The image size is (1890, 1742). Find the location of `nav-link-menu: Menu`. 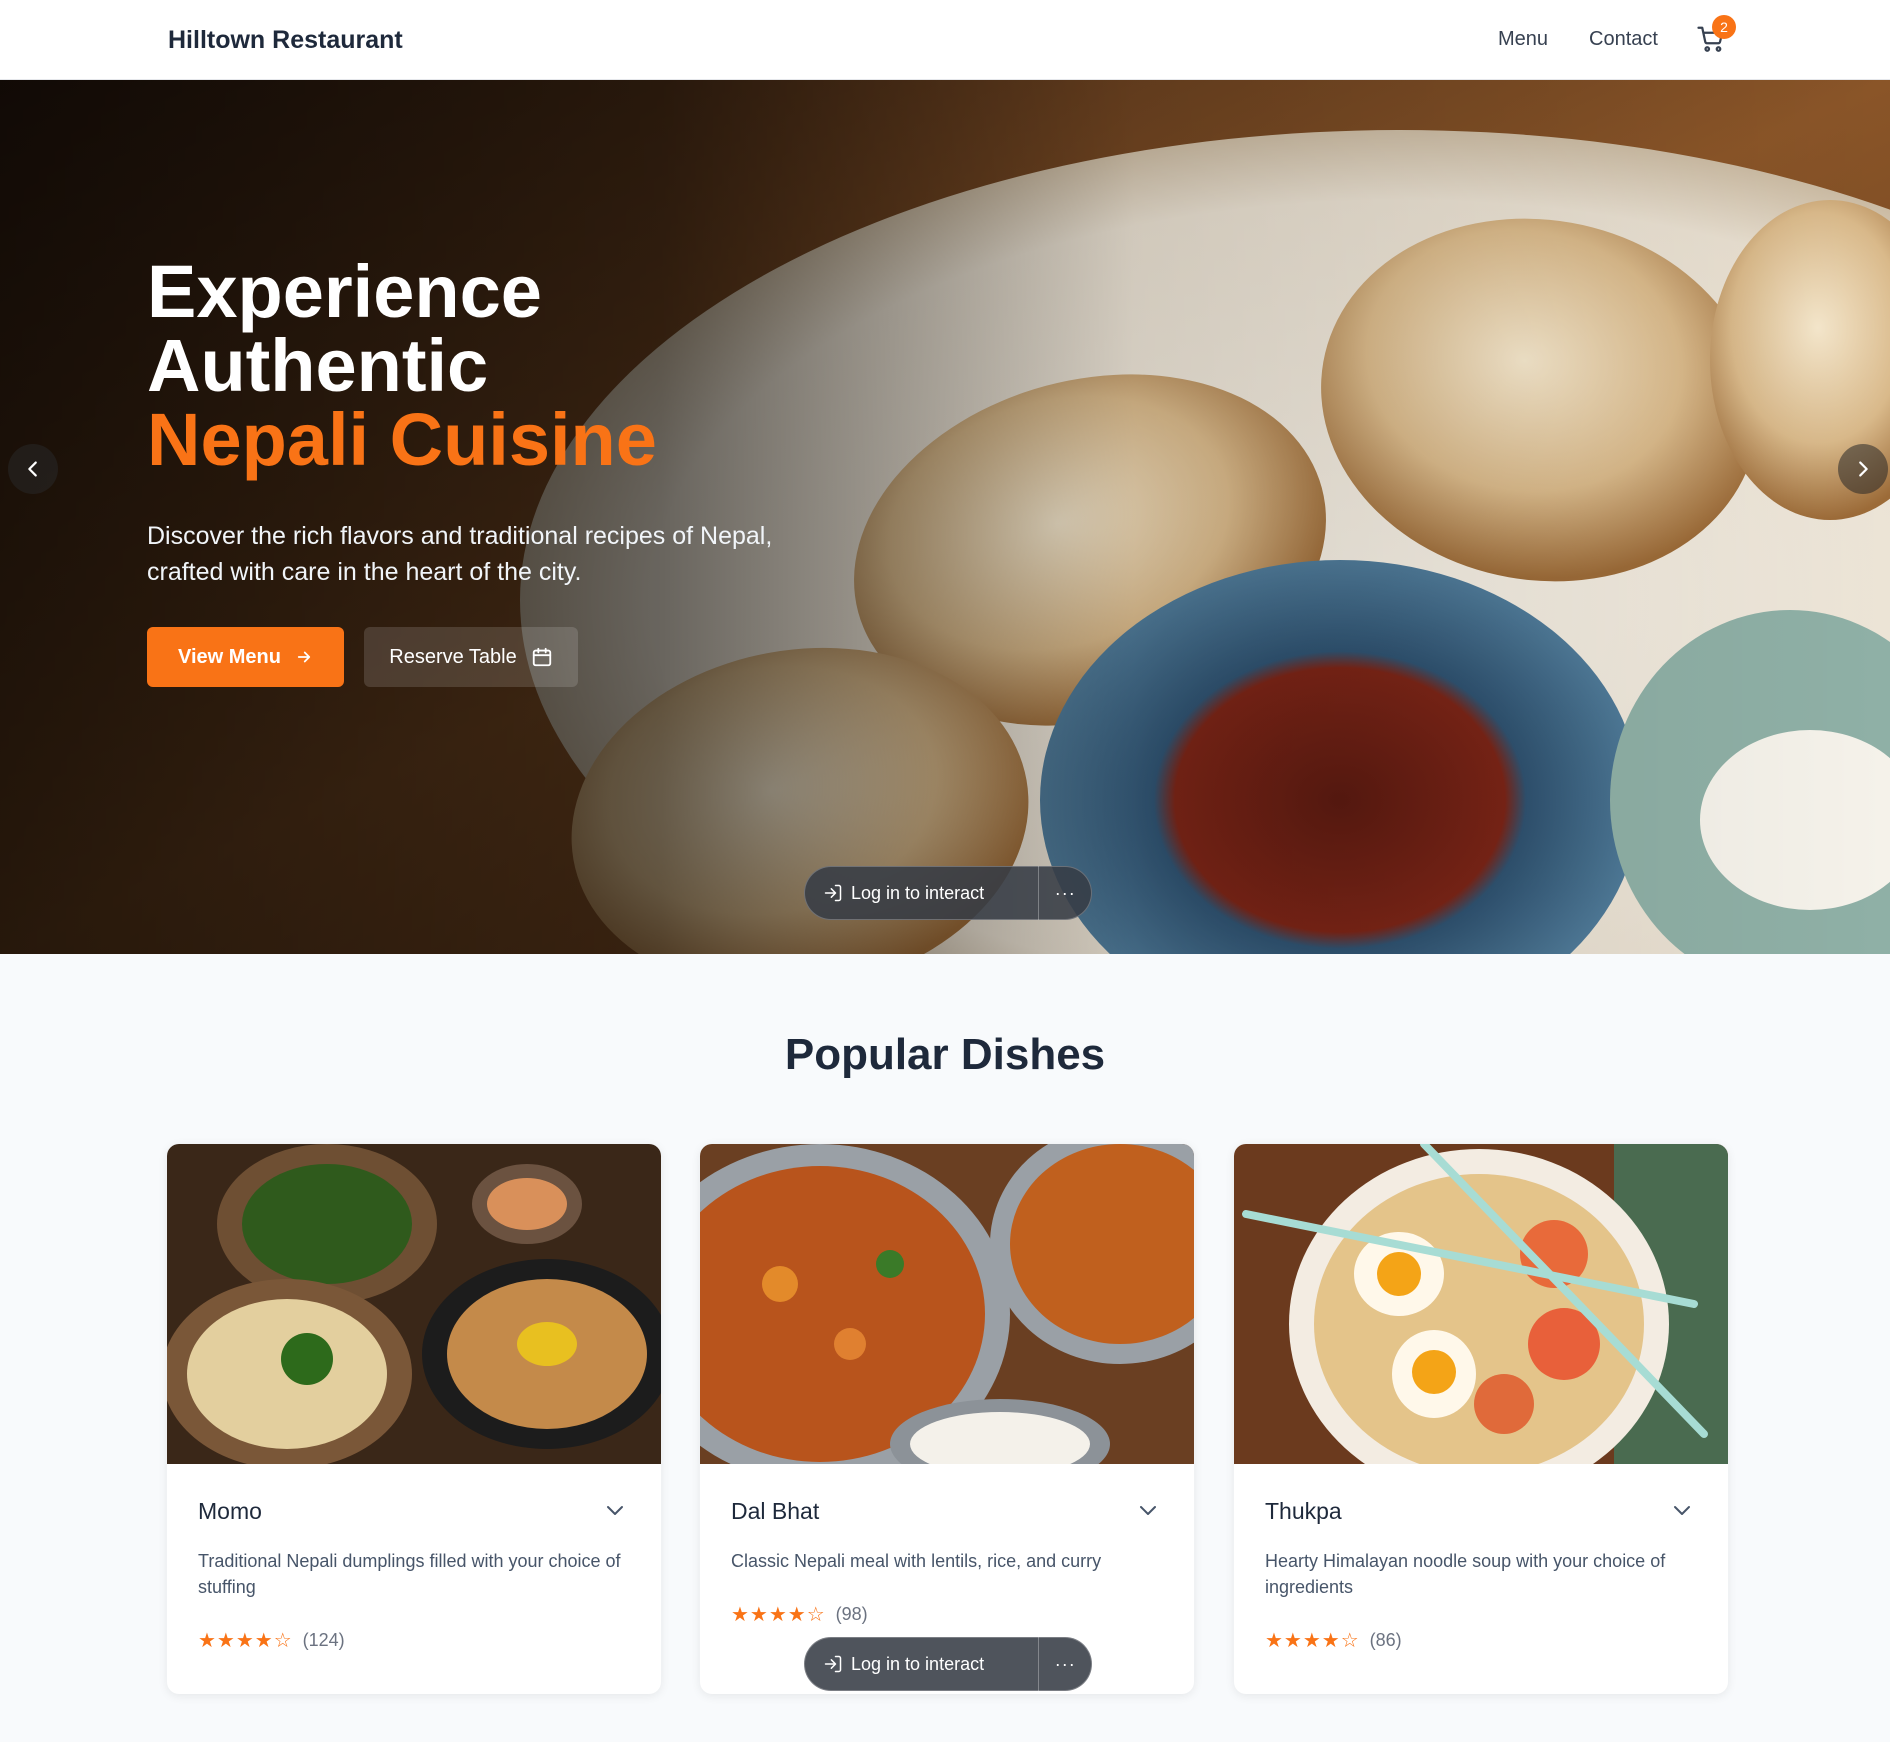

nav-link-menu: Menu is located at coordinates (1523, 39).